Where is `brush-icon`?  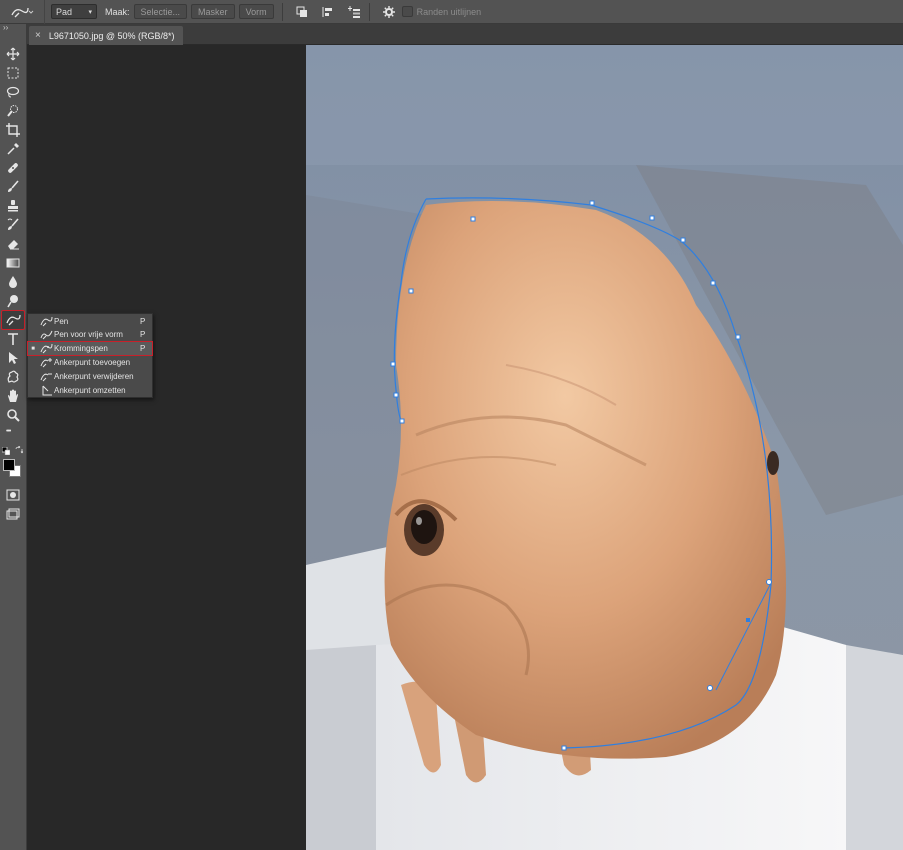
brush-icon is located at coordinates (13, 186).